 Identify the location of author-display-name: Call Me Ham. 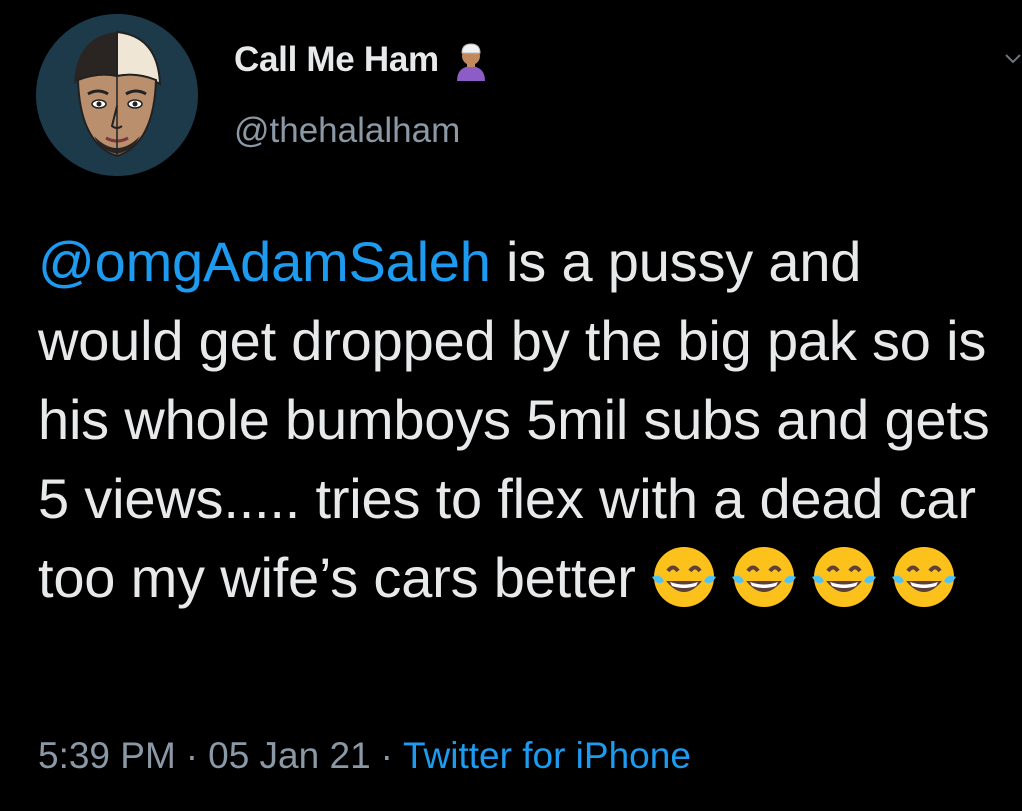
(336, 60).